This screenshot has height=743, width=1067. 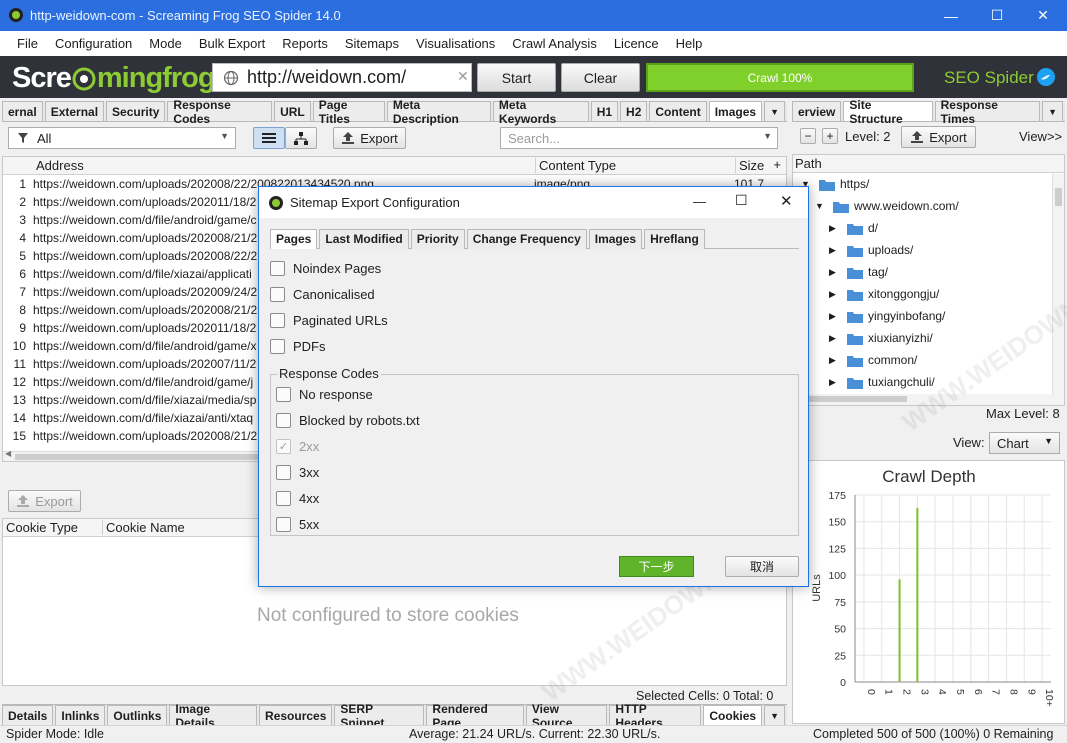 What do you see at coordinates (636, 165) in the screenshot?
I see `col-content-type: Content Type` at bounding box center [636, 165].